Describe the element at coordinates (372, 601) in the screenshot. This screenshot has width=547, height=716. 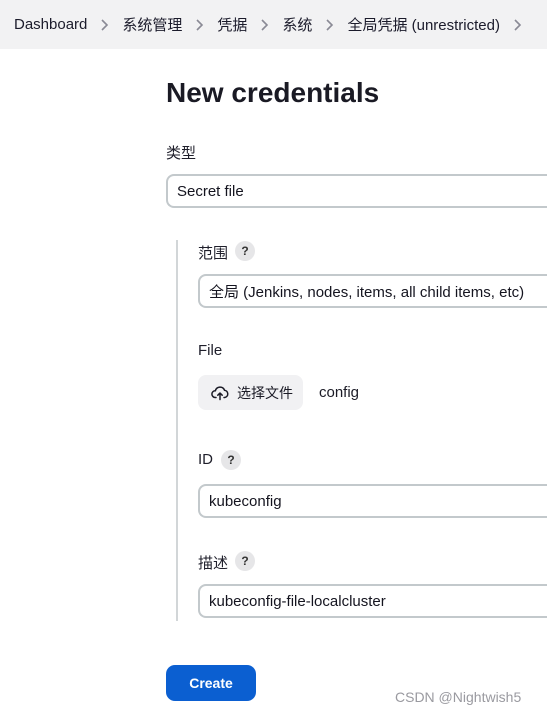
I see `description-input: kubeconfig-file-localcluster` at that location.